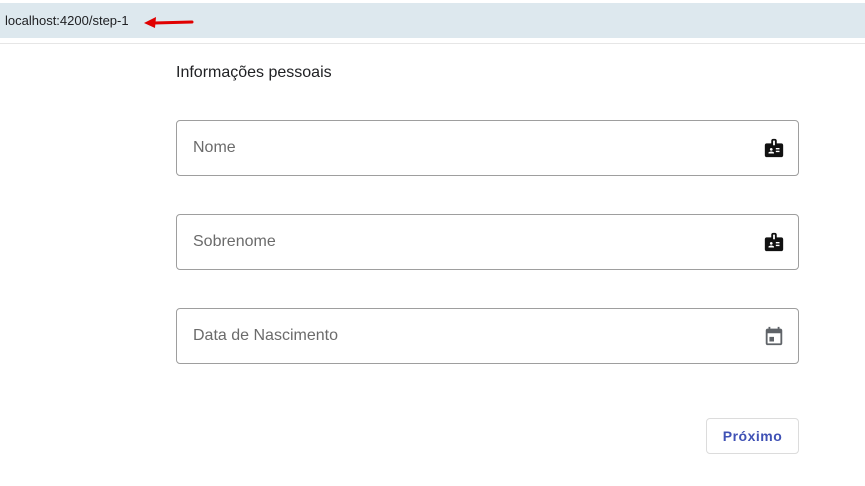  I want to click on annotation-arrow-icon, so click(169, 22).